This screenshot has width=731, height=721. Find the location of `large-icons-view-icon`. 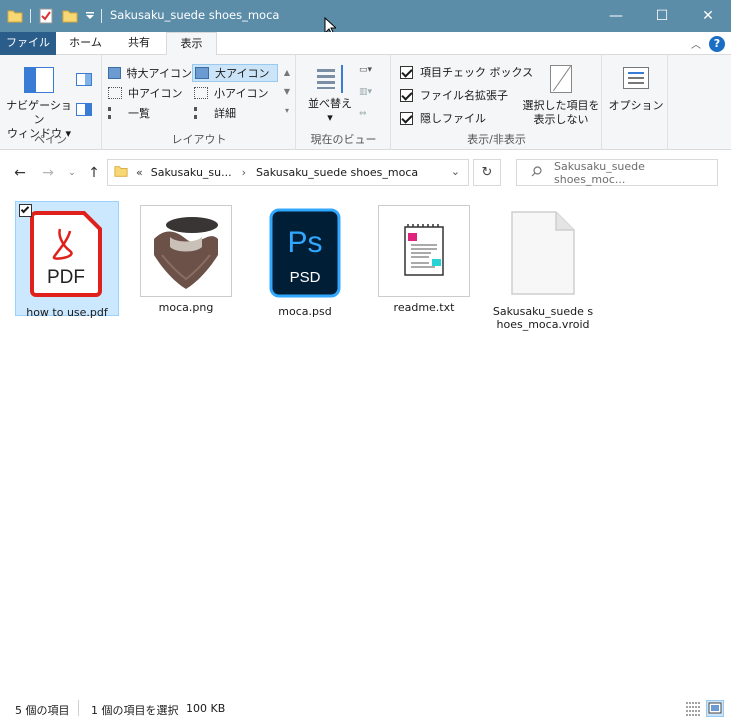

large-icons-view-icon is located at coordinates (715, 708).